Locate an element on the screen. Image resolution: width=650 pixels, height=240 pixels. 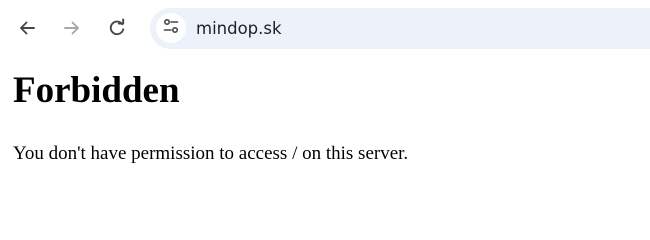
site-info-button is located at coordinates (171, 28).